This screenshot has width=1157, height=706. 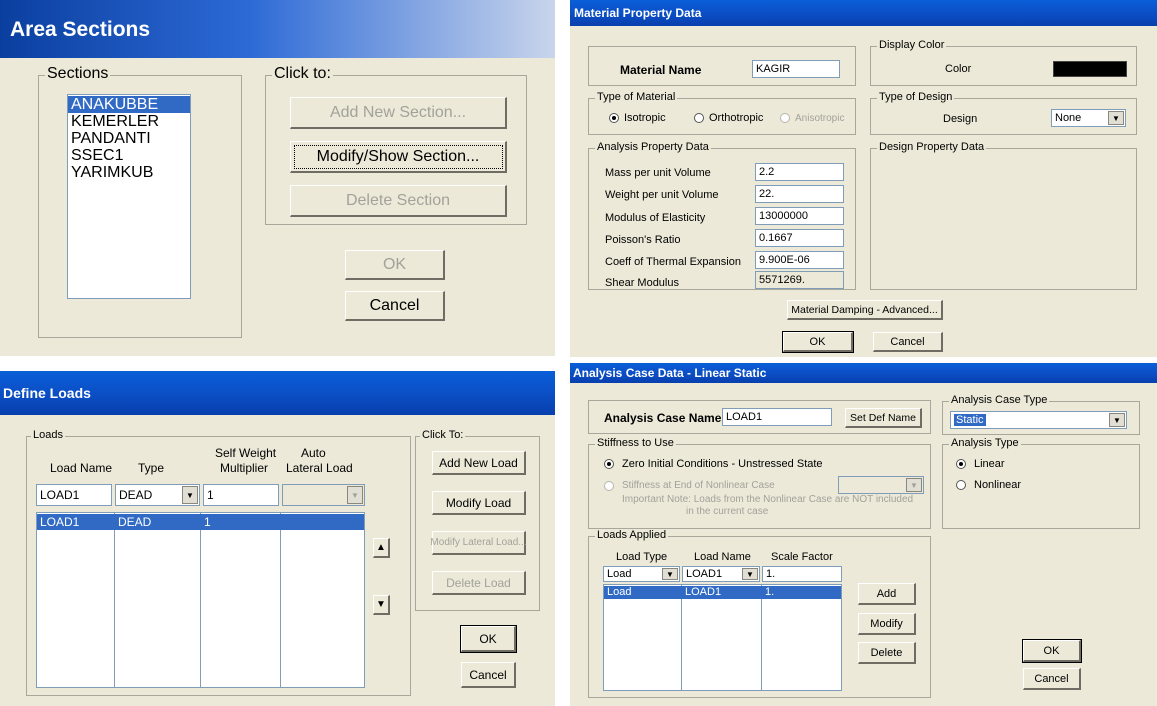 What do you see at coordinates (1090, 69) in the screenshot?
I see `color-swatch` at bounding box center [1090, 69].